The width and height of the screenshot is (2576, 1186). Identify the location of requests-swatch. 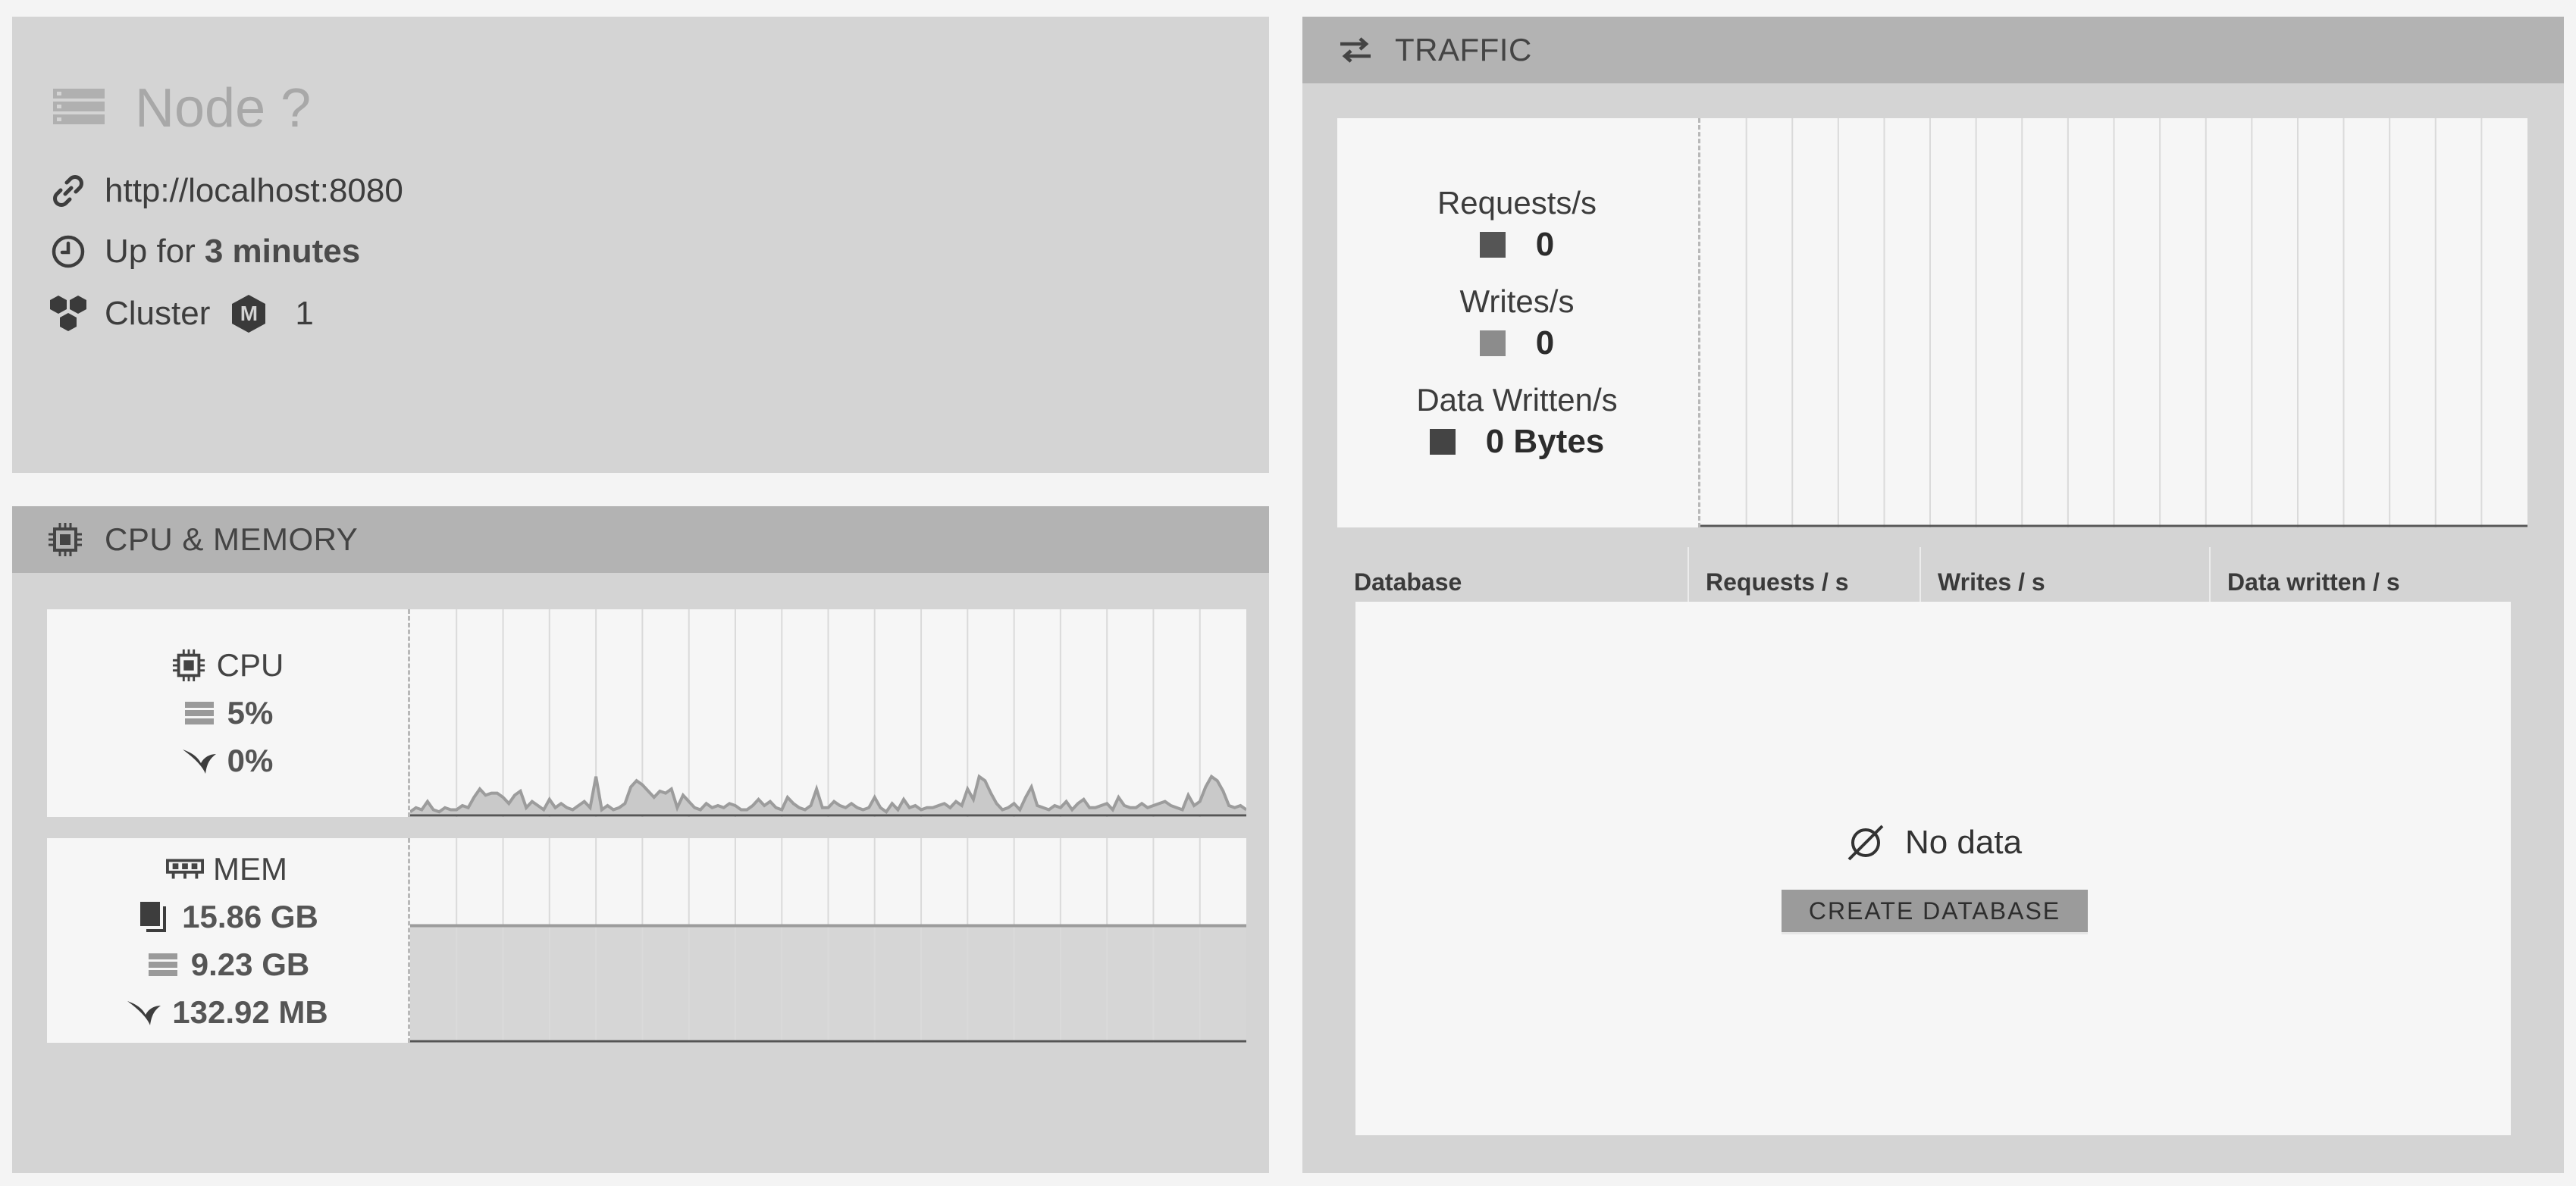
(1492, 245).